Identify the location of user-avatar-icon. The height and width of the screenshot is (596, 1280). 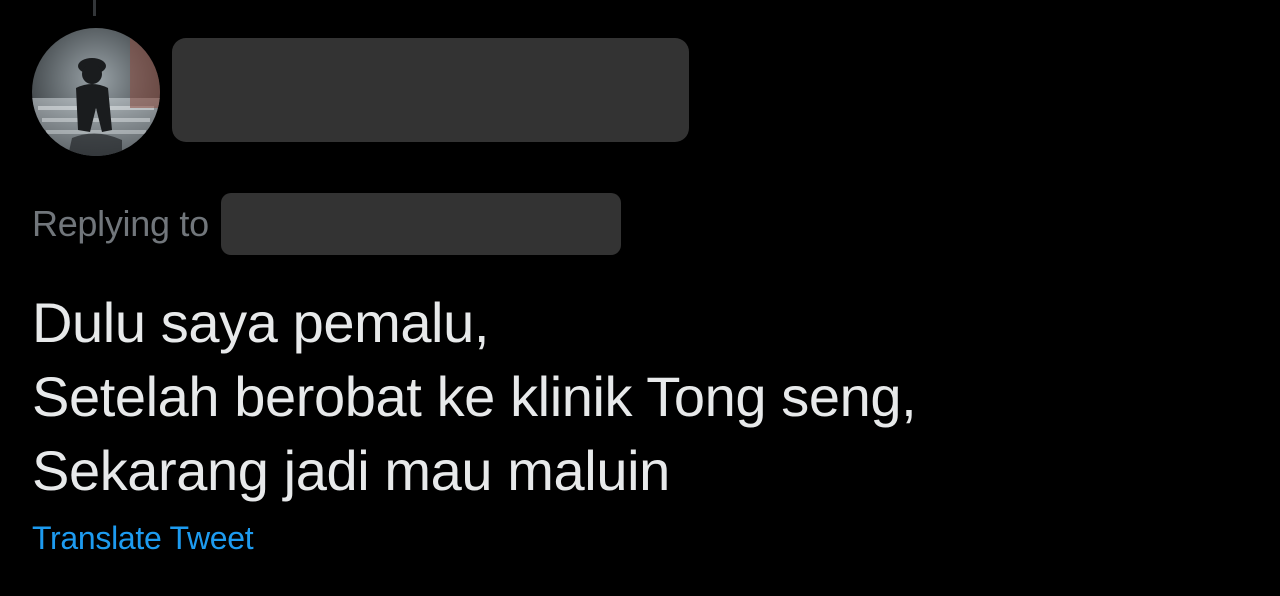
(96, 92).